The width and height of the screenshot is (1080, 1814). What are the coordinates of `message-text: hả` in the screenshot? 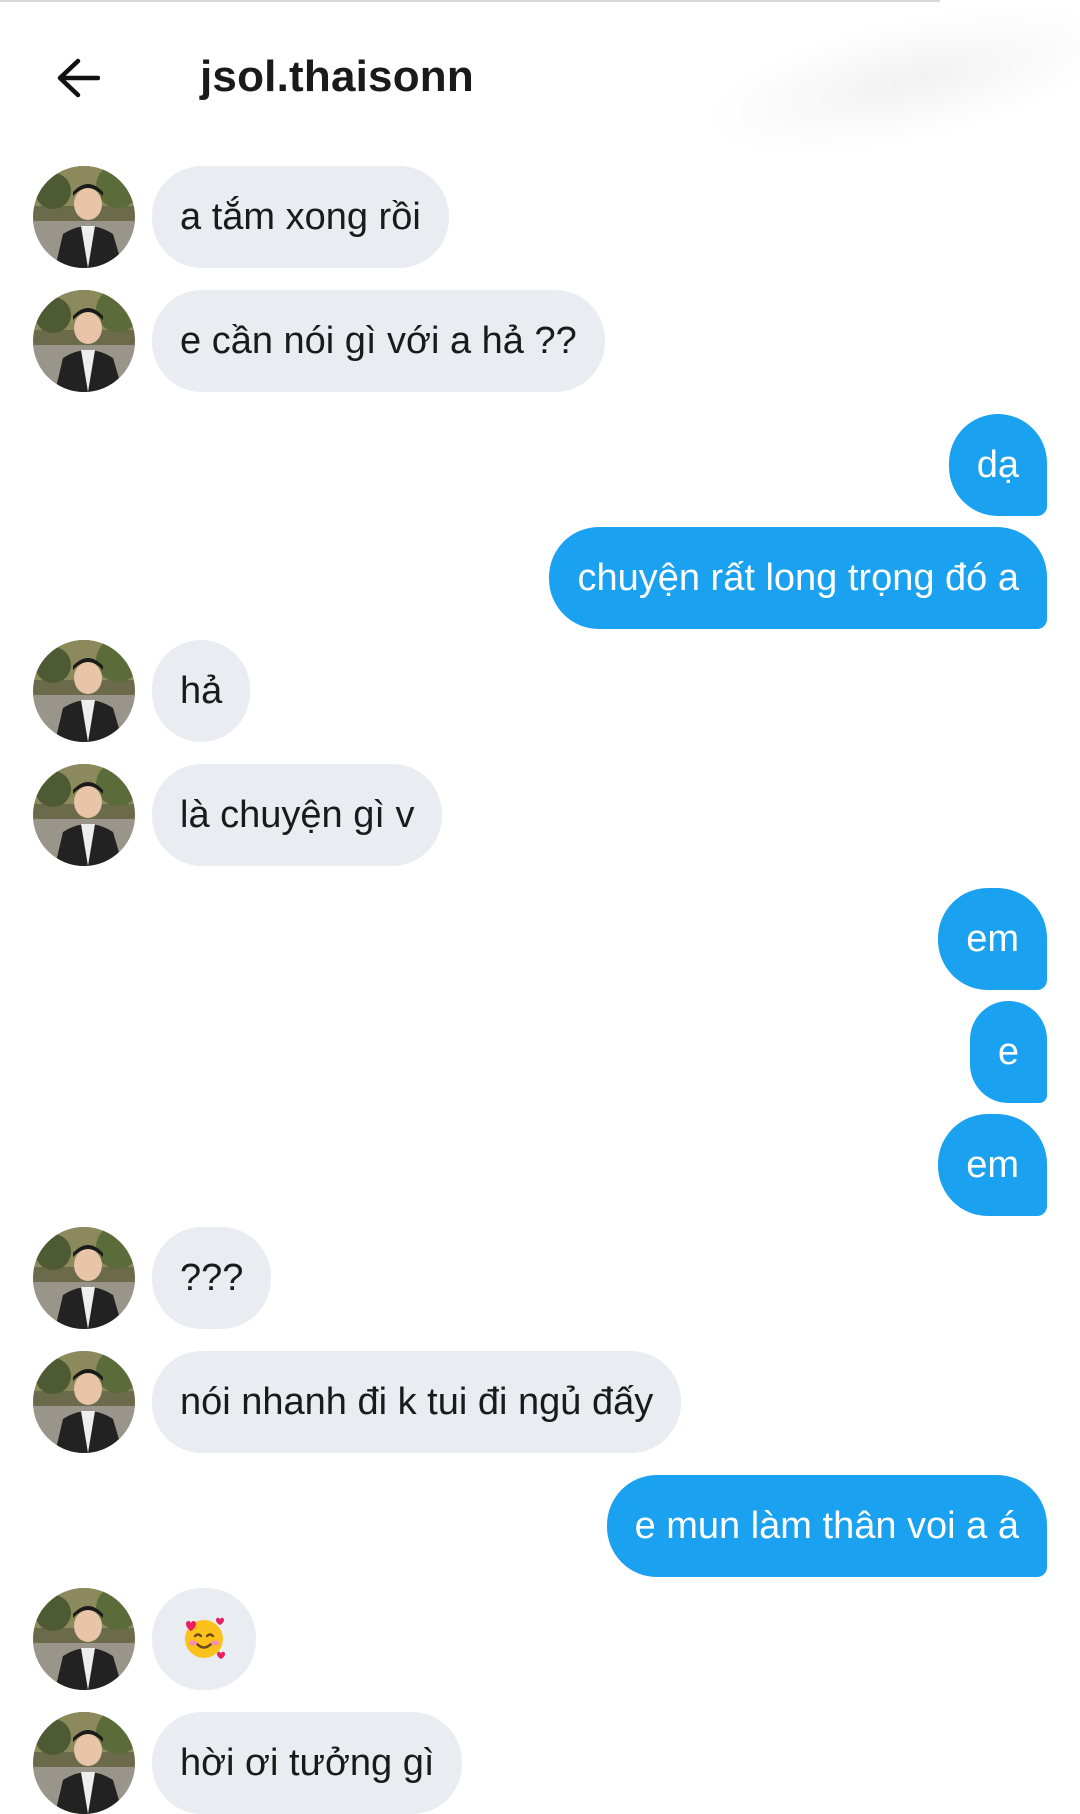 It's located at (201, 691).